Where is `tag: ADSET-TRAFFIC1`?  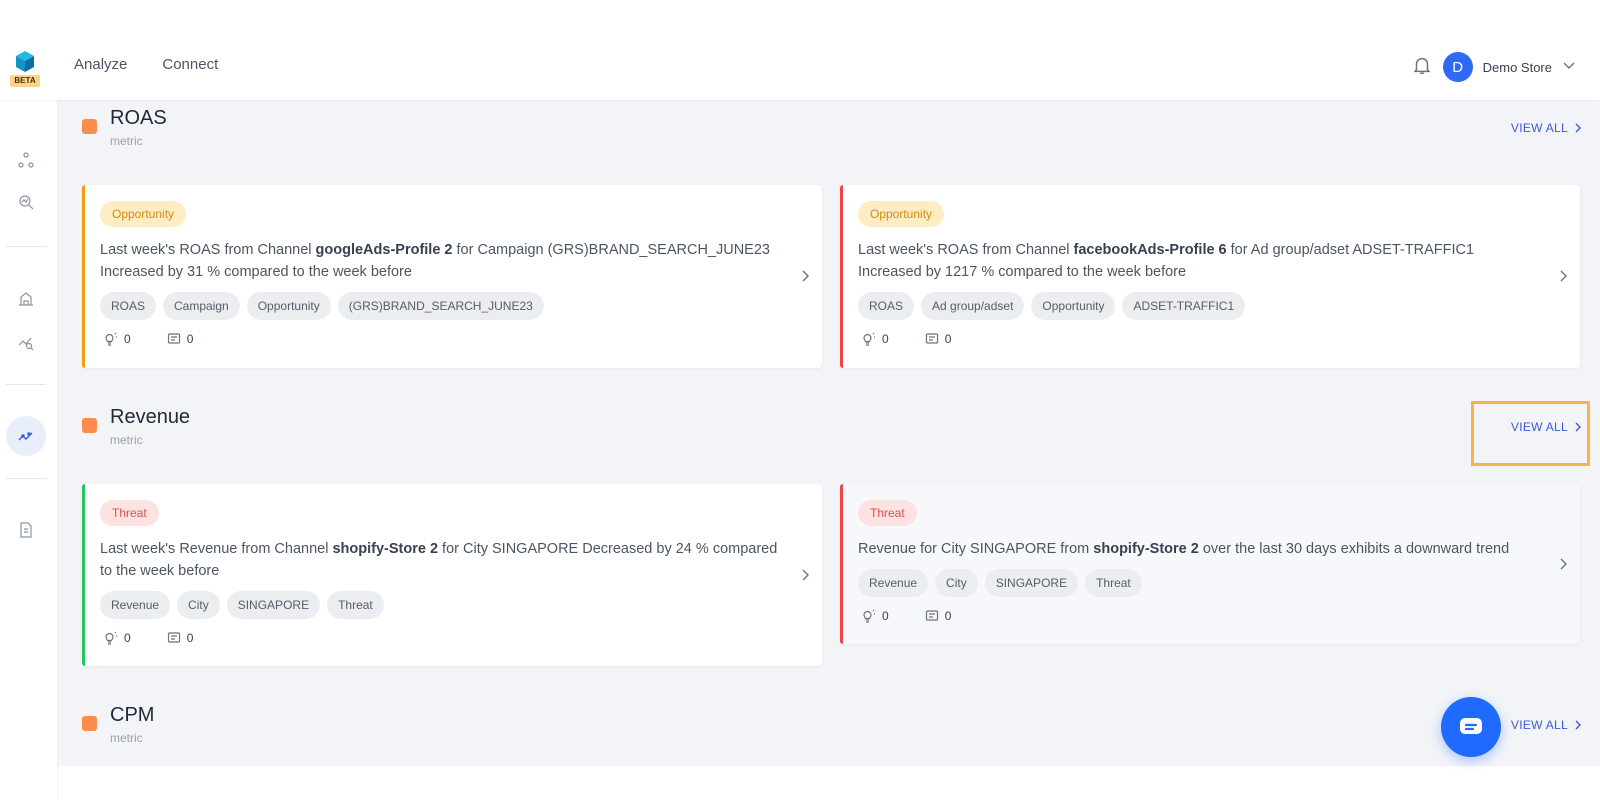 tag: ADSET-TRAFFIC1 is located at coordinates (1184, 306).